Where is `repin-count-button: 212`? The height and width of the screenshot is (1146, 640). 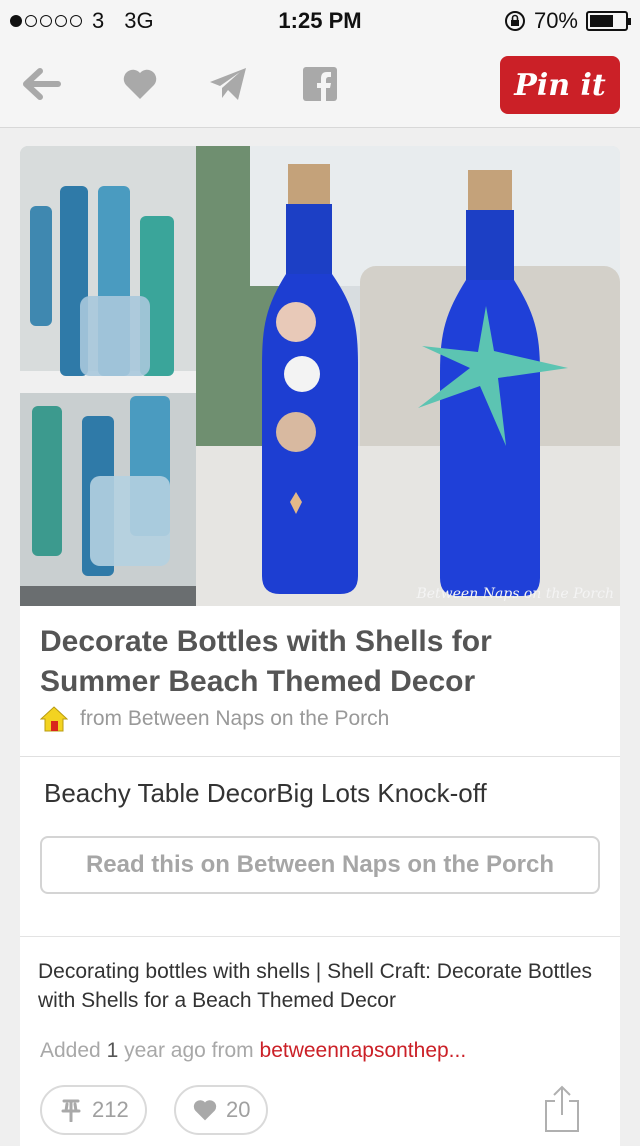
repin-count-button: 212 is located at coordinates (93, 1110).